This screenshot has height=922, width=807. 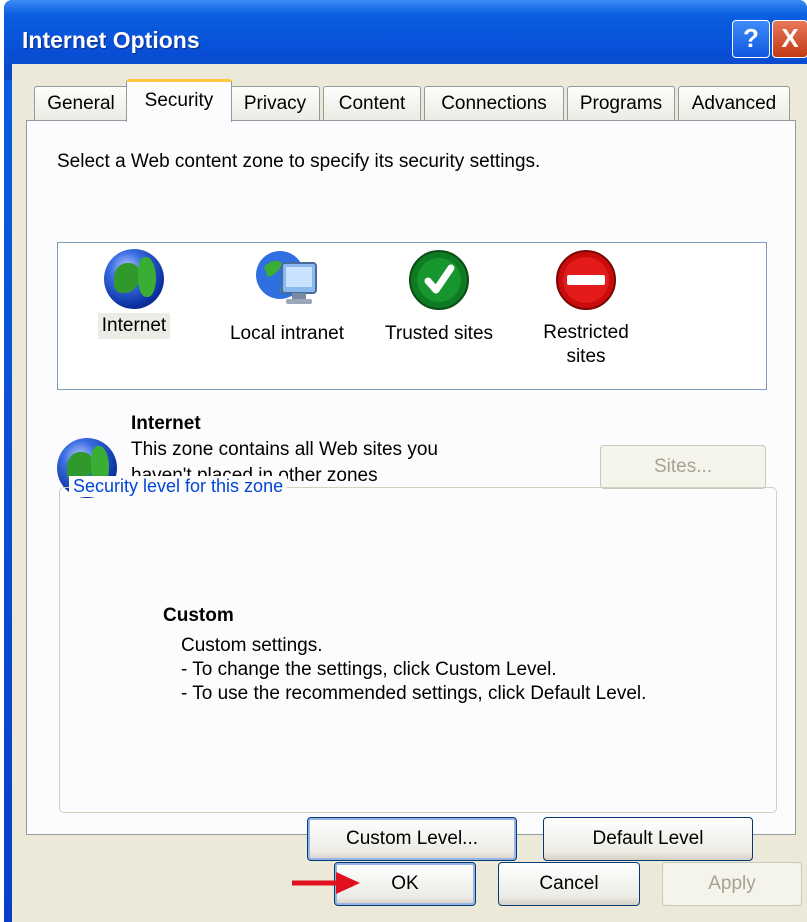 I want to click on zone-item-internet: Internet, so click(x=134, y=294).